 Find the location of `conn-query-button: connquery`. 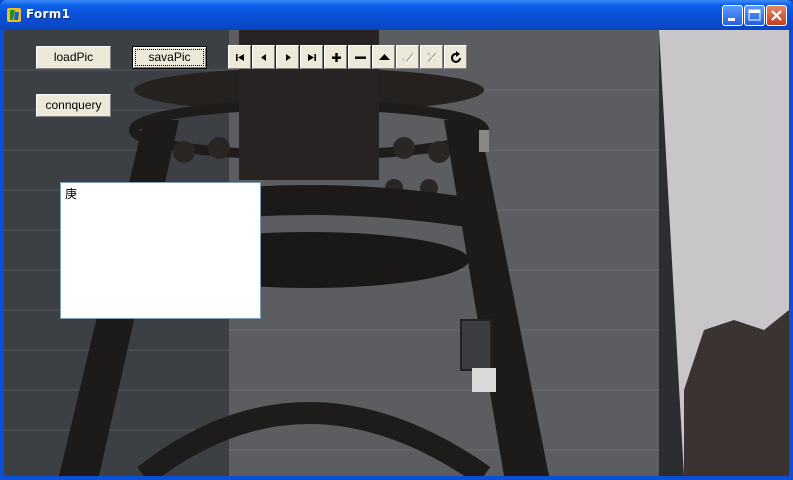

conn-query-button: connquery is located at coordinates (73, 105).